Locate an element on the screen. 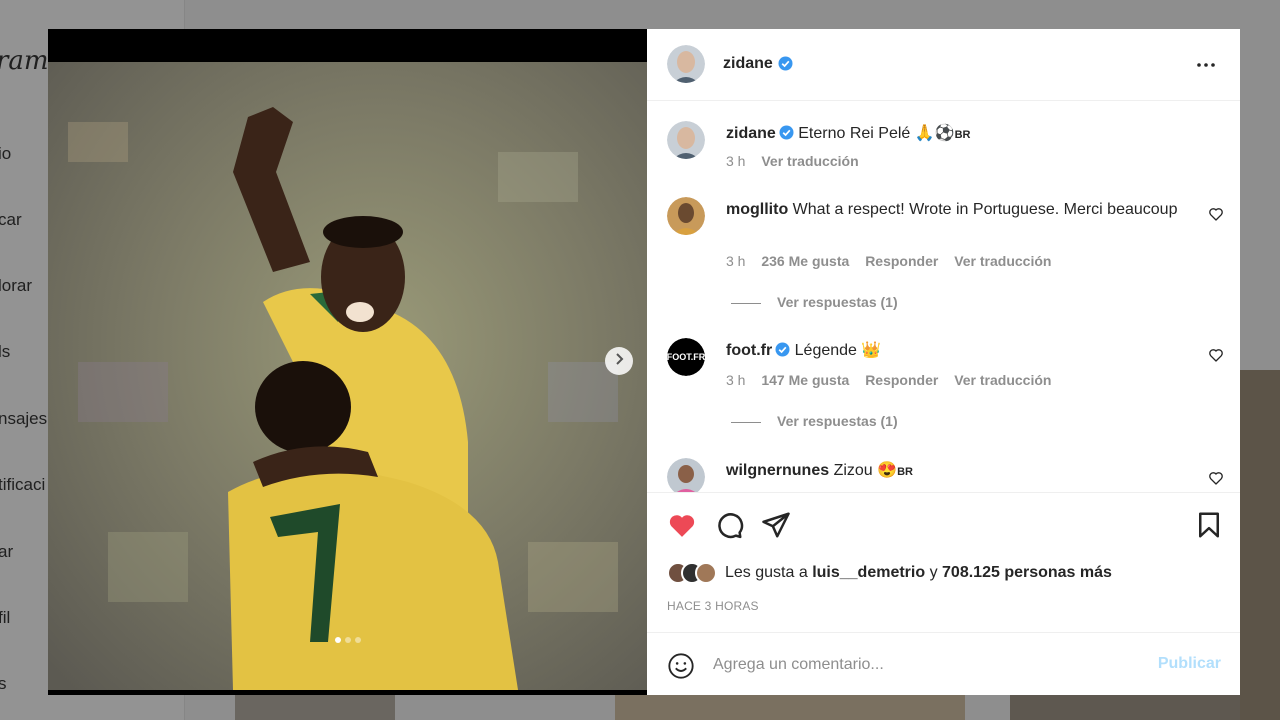 This screenshot has width=1280, height=720. commenter-username: foot.fr is located at coordinates (749, 350).